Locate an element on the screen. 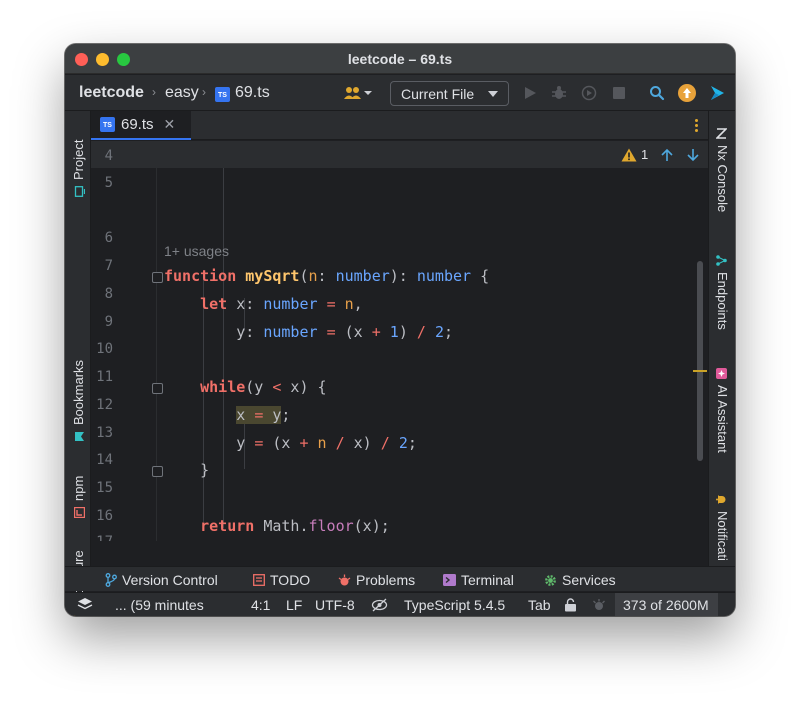 The width and height of the screenshot is (800, 701). jetbrains-ai-icon is located at coordinates (717, 93).